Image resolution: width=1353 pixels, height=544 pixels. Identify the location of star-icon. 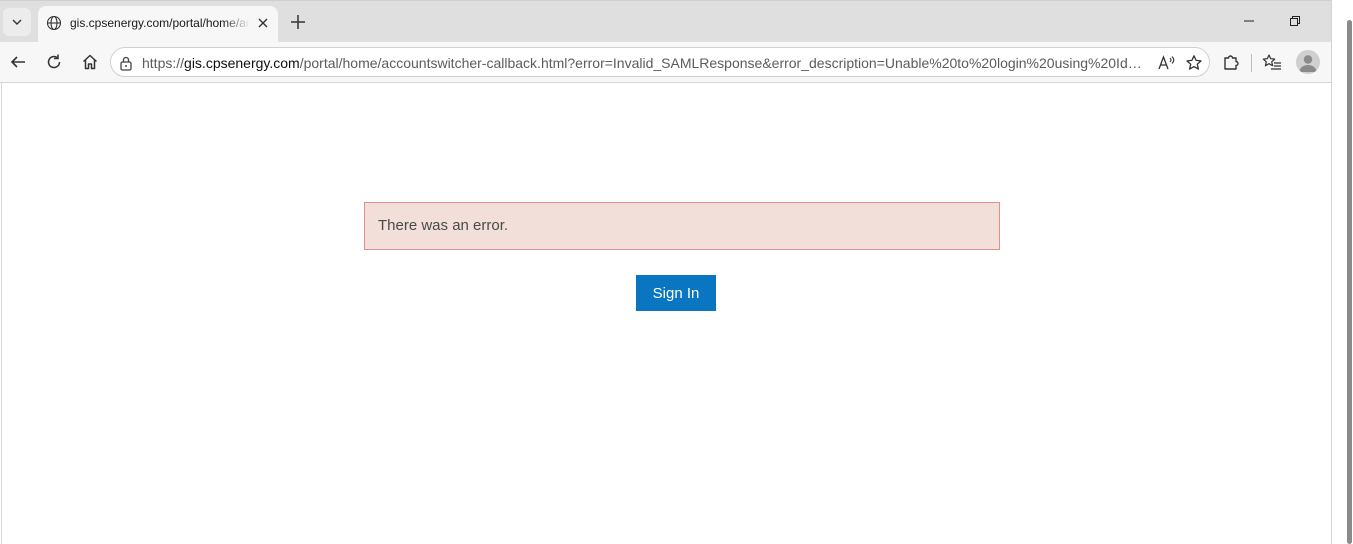
(1194, 62).